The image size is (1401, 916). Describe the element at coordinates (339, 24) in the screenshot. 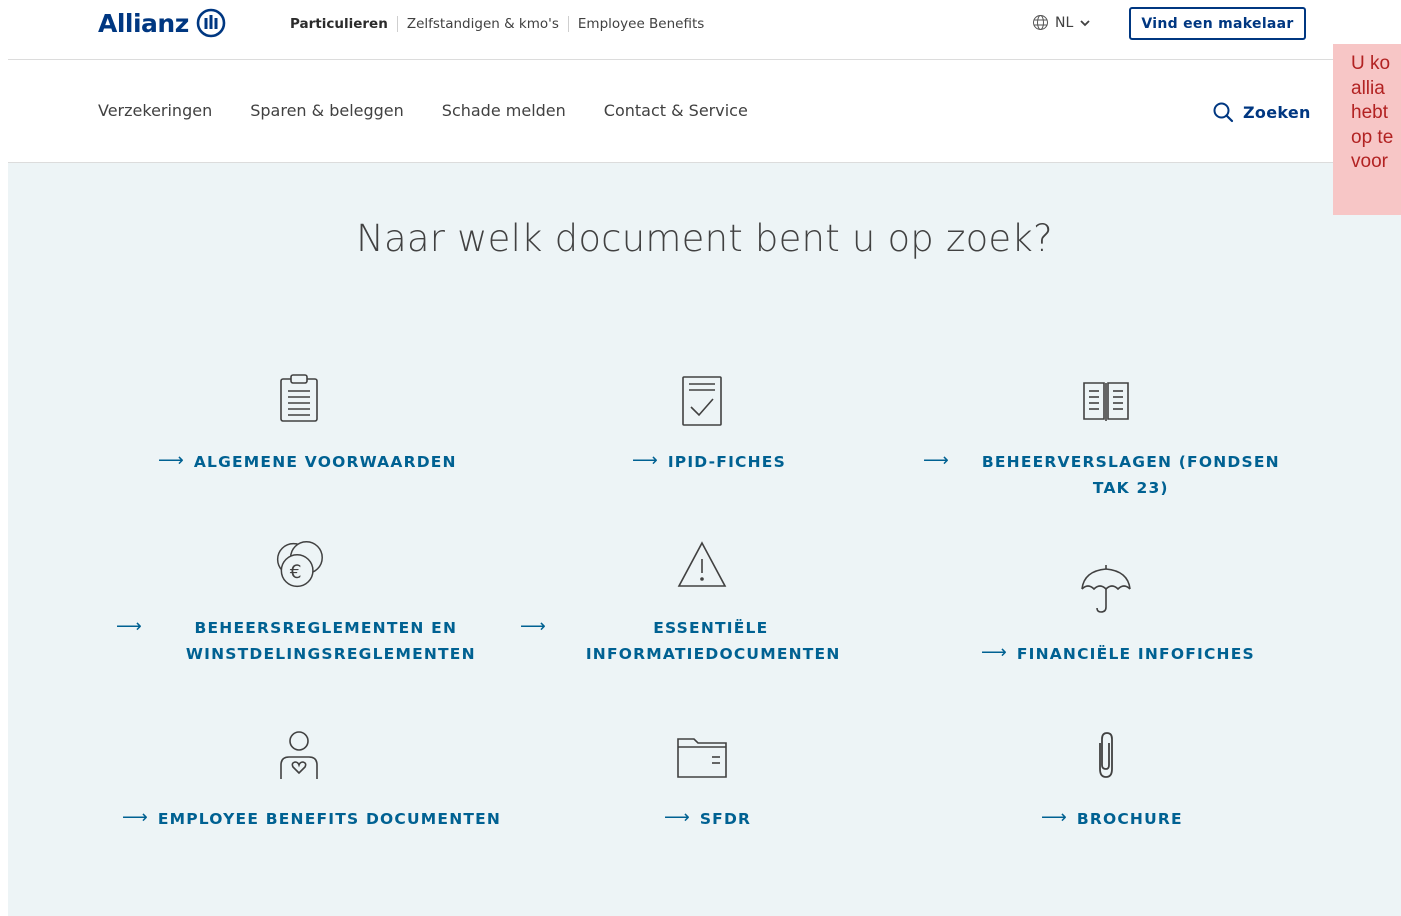

I see `segment-particulieren: Particulieren` at that location.